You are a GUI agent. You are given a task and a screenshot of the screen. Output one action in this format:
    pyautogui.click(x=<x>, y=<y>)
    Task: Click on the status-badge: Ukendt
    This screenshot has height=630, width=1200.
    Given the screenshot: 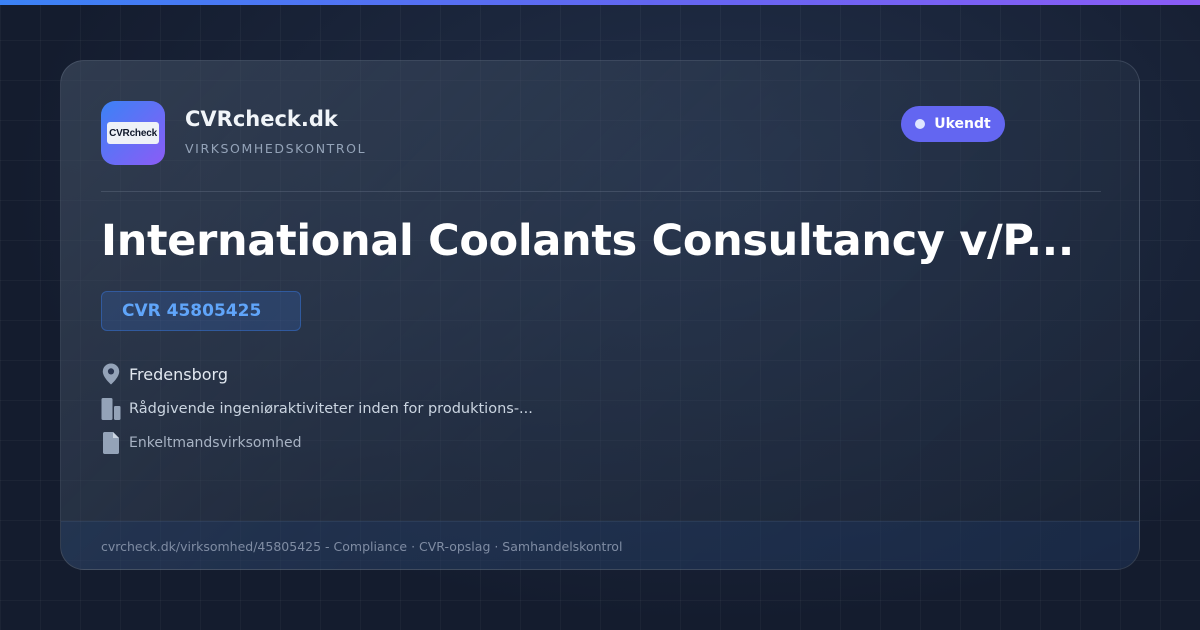 What is the action you would take?
    pyautogui.click(x=953, y=124)
    